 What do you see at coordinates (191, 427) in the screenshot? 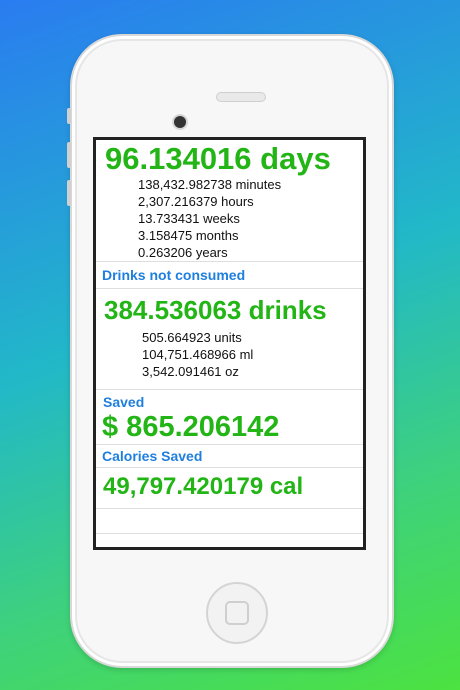
I see `saved-value: $ 865.206142` at bounding box center [191, 427].